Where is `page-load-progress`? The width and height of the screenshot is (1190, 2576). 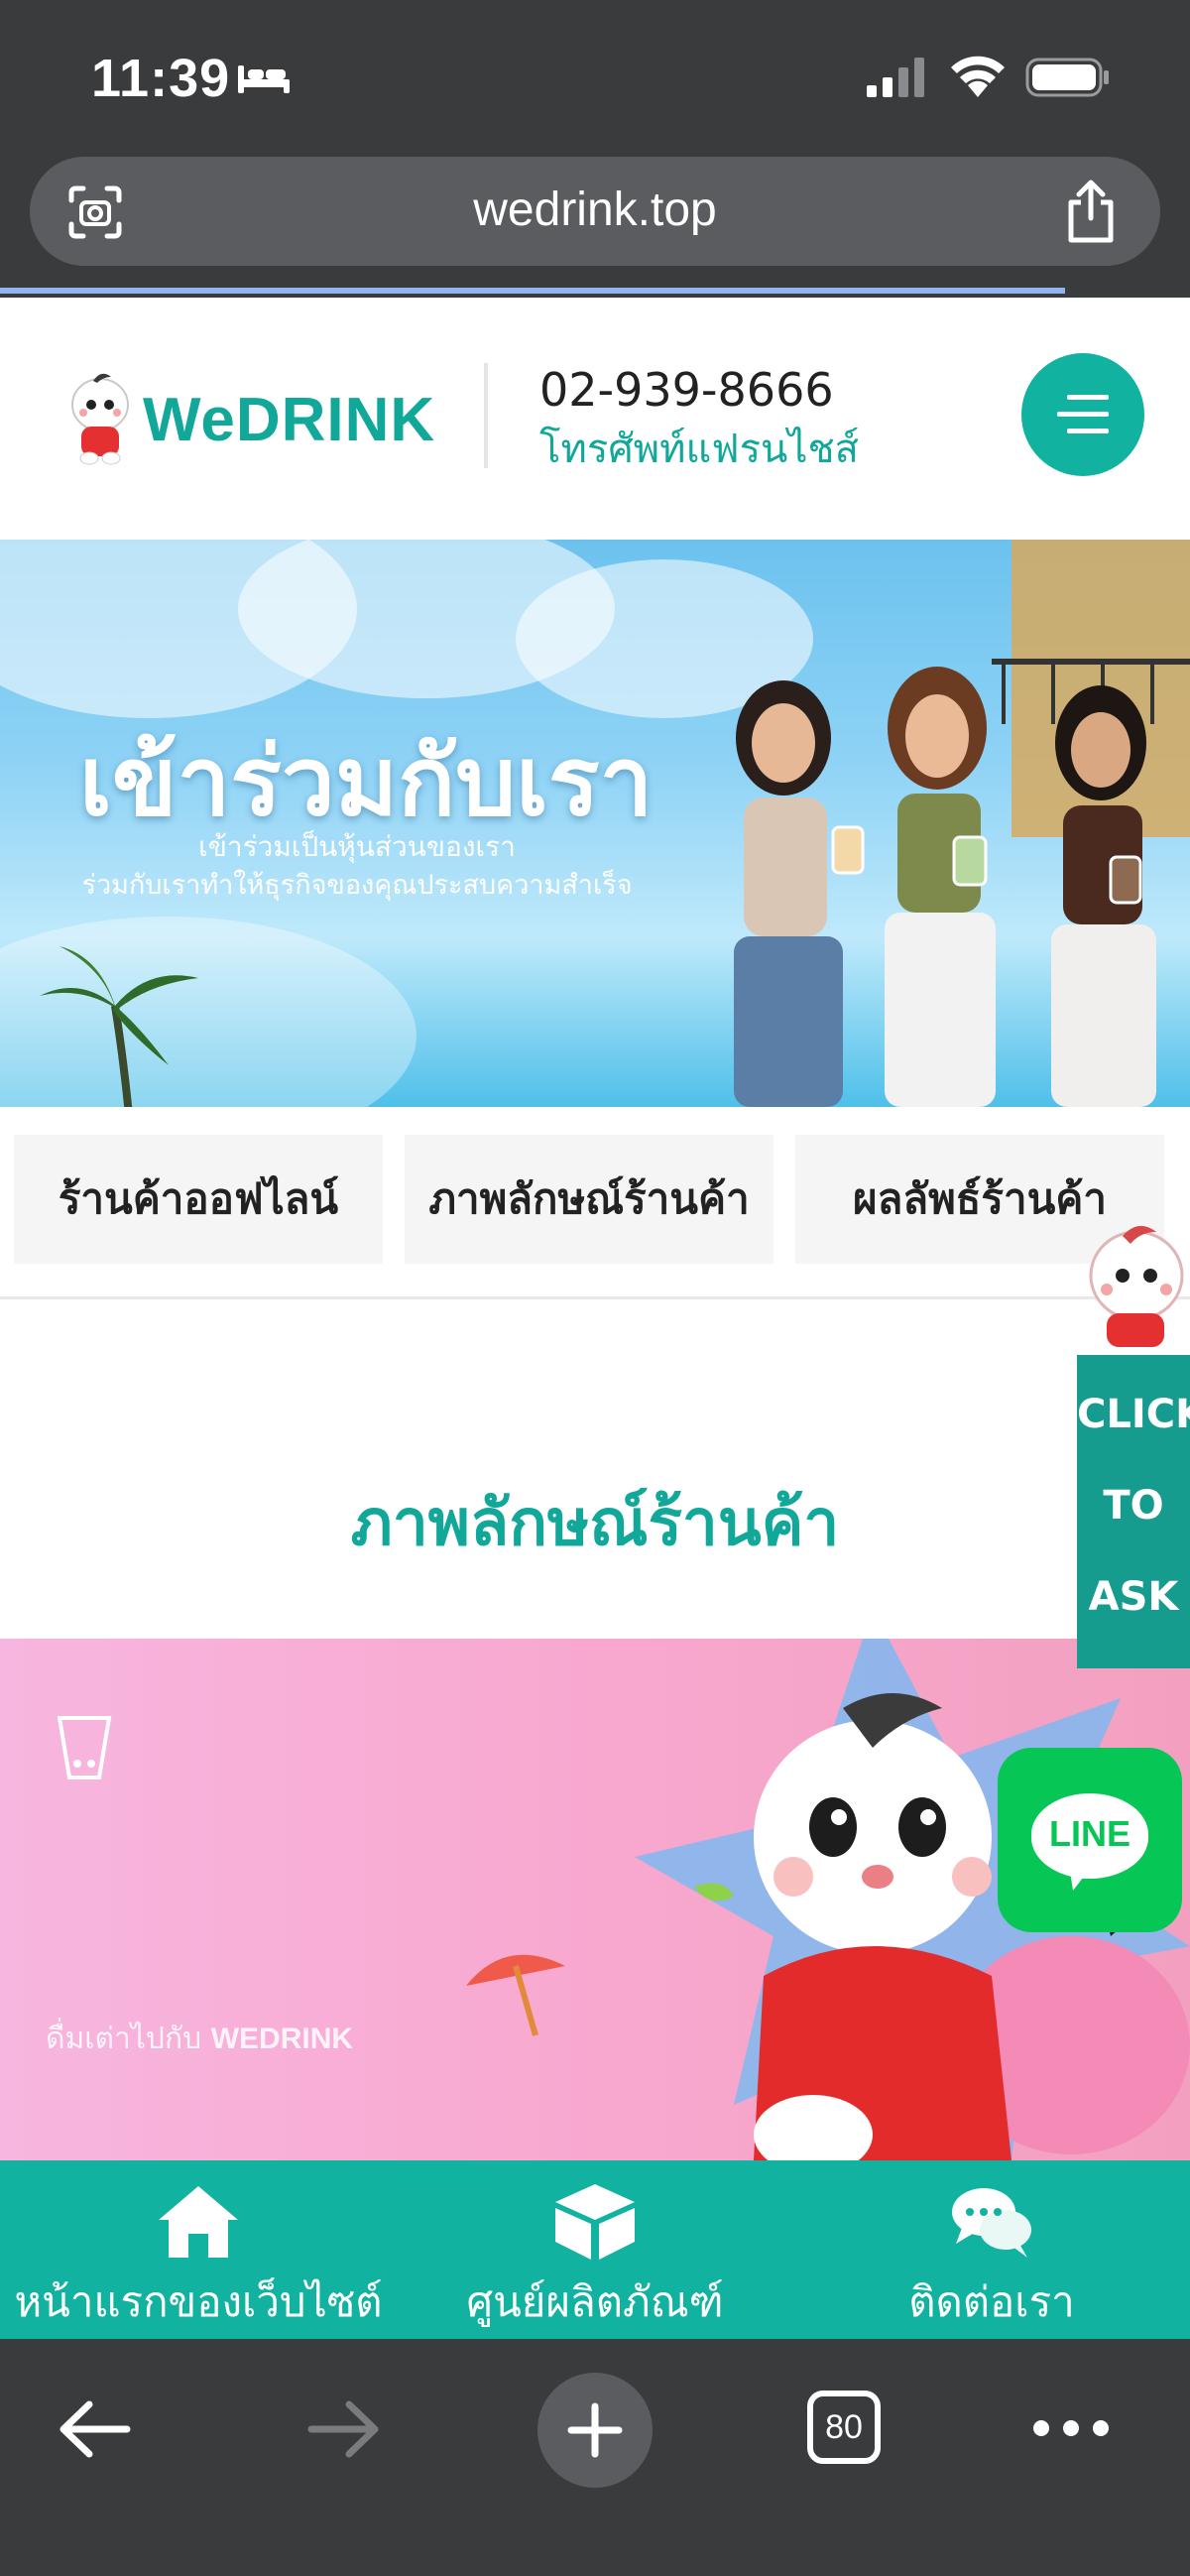 page-load-progress is located at coordinates (595, 293).